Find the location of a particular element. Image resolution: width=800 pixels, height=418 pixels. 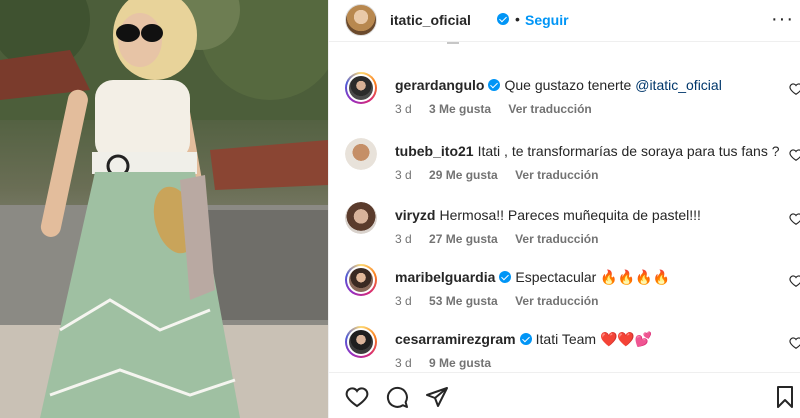

comment-likes: 53 Me gusta is located at coordinates (463, 301).